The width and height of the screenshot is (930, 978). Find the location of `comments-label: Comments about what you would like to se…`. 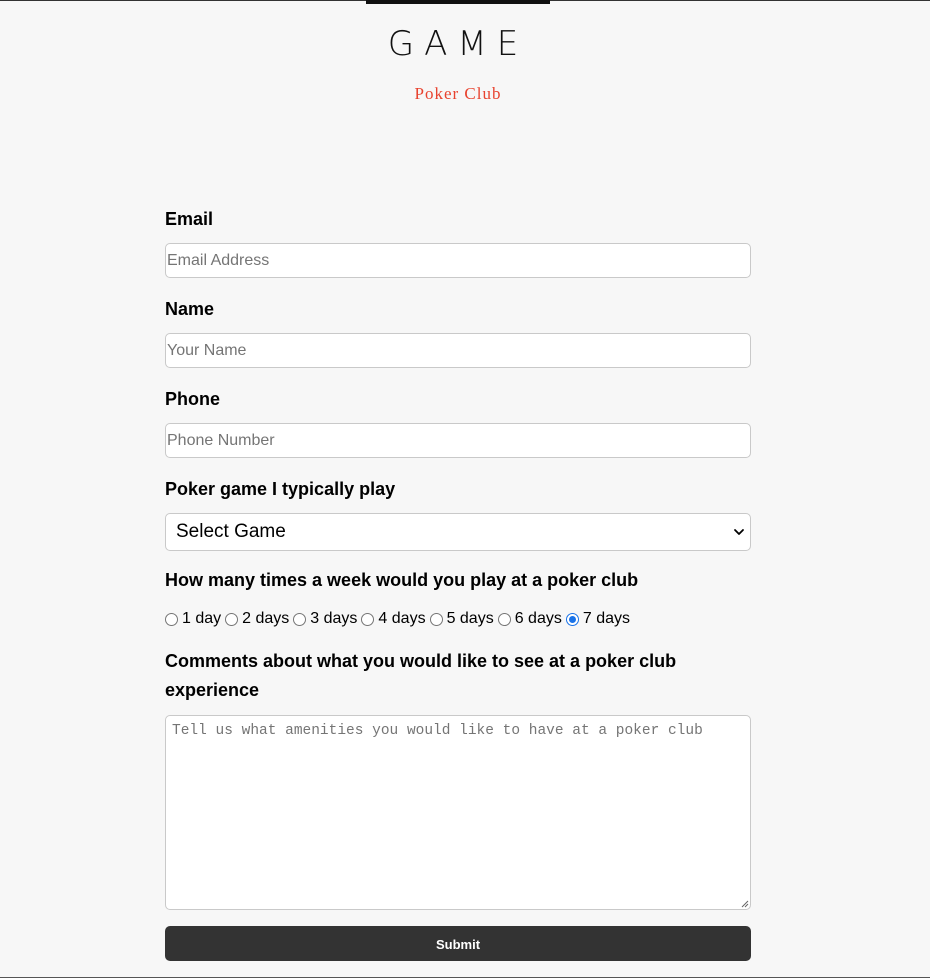

comments-label: Comments about what you would like to se… is located at coordinates (421, 675).